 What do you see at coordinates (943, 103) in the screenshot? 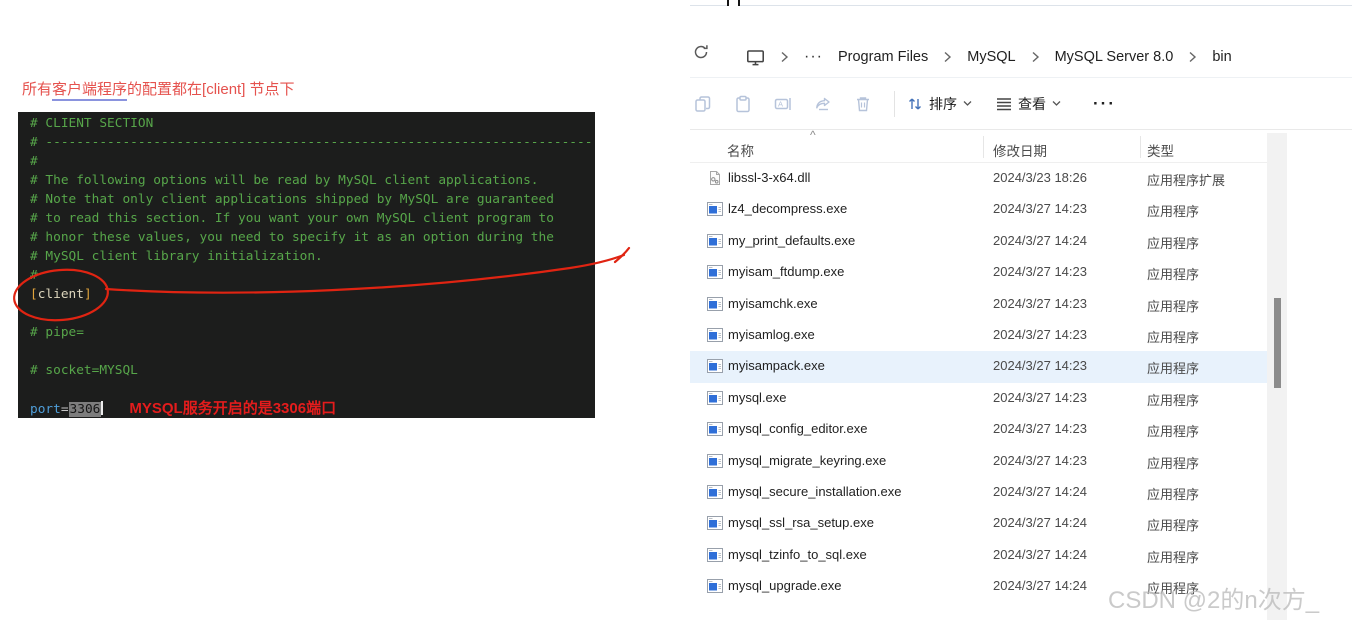
I see `sort-label: 排序` at bounding box center [943, 103].